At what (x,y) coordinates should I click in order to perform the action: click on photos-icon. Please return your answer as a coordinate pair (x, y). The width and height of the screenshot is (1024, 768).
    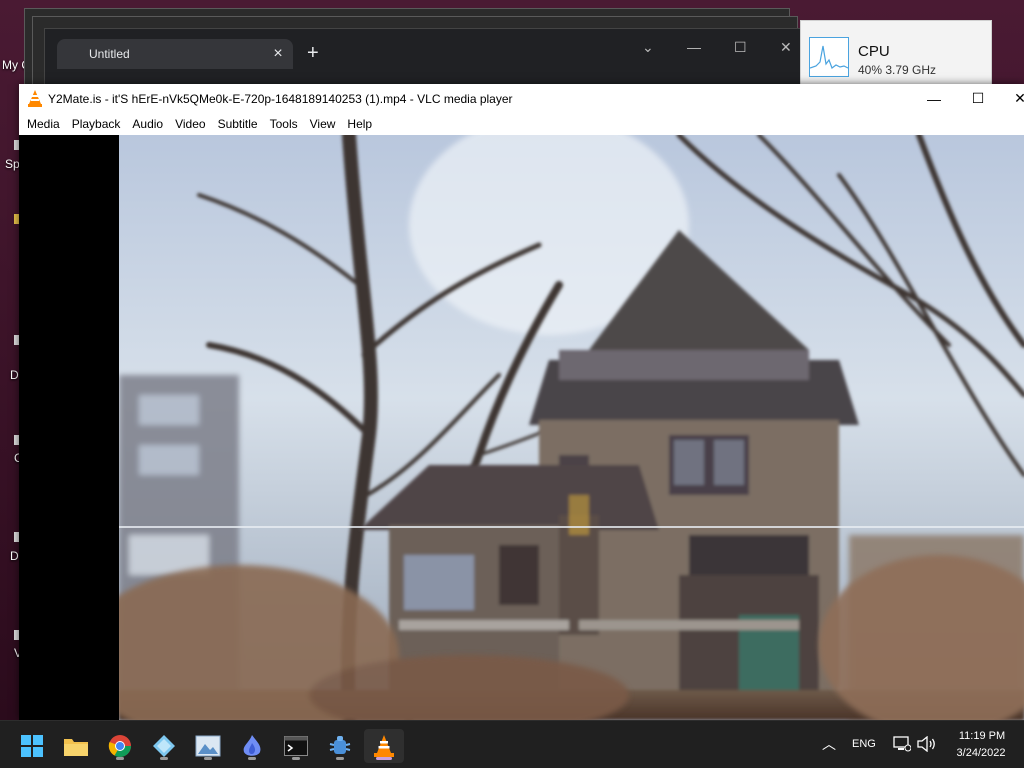
    Looking at the image, I should click on (208, 746).